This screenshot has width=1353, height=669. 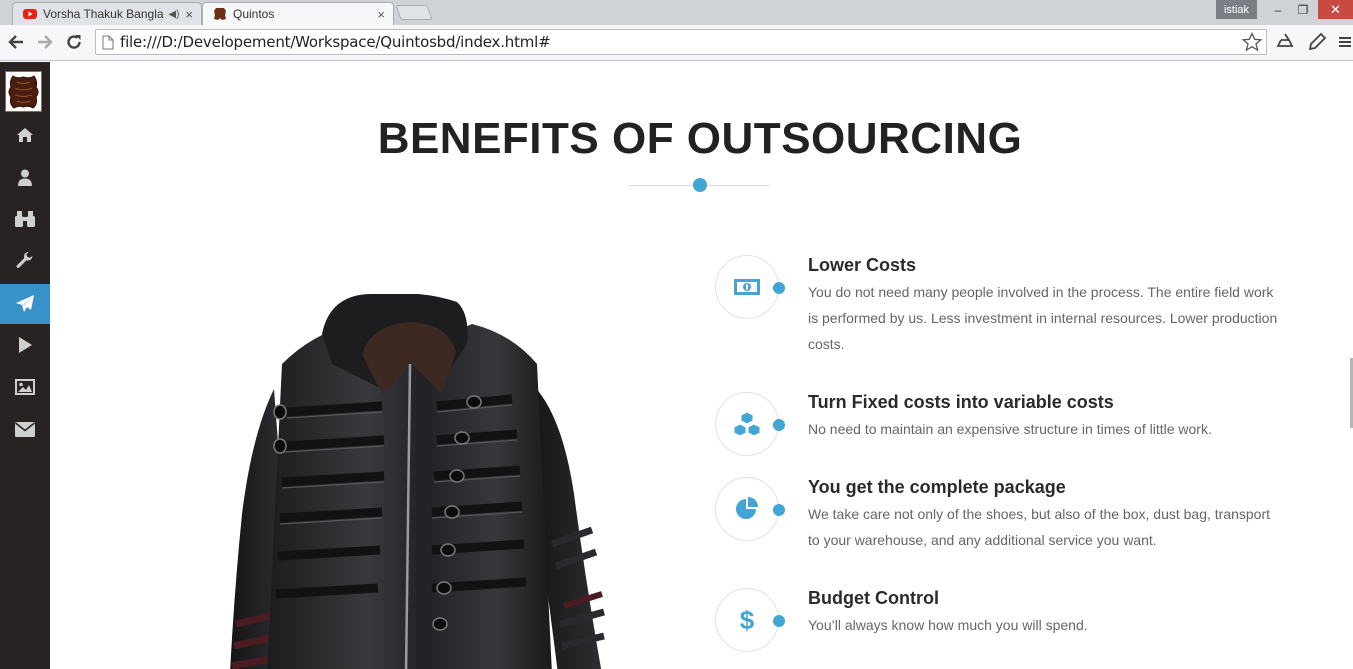 I want to click on reload-button, so click(x=74, y=42).